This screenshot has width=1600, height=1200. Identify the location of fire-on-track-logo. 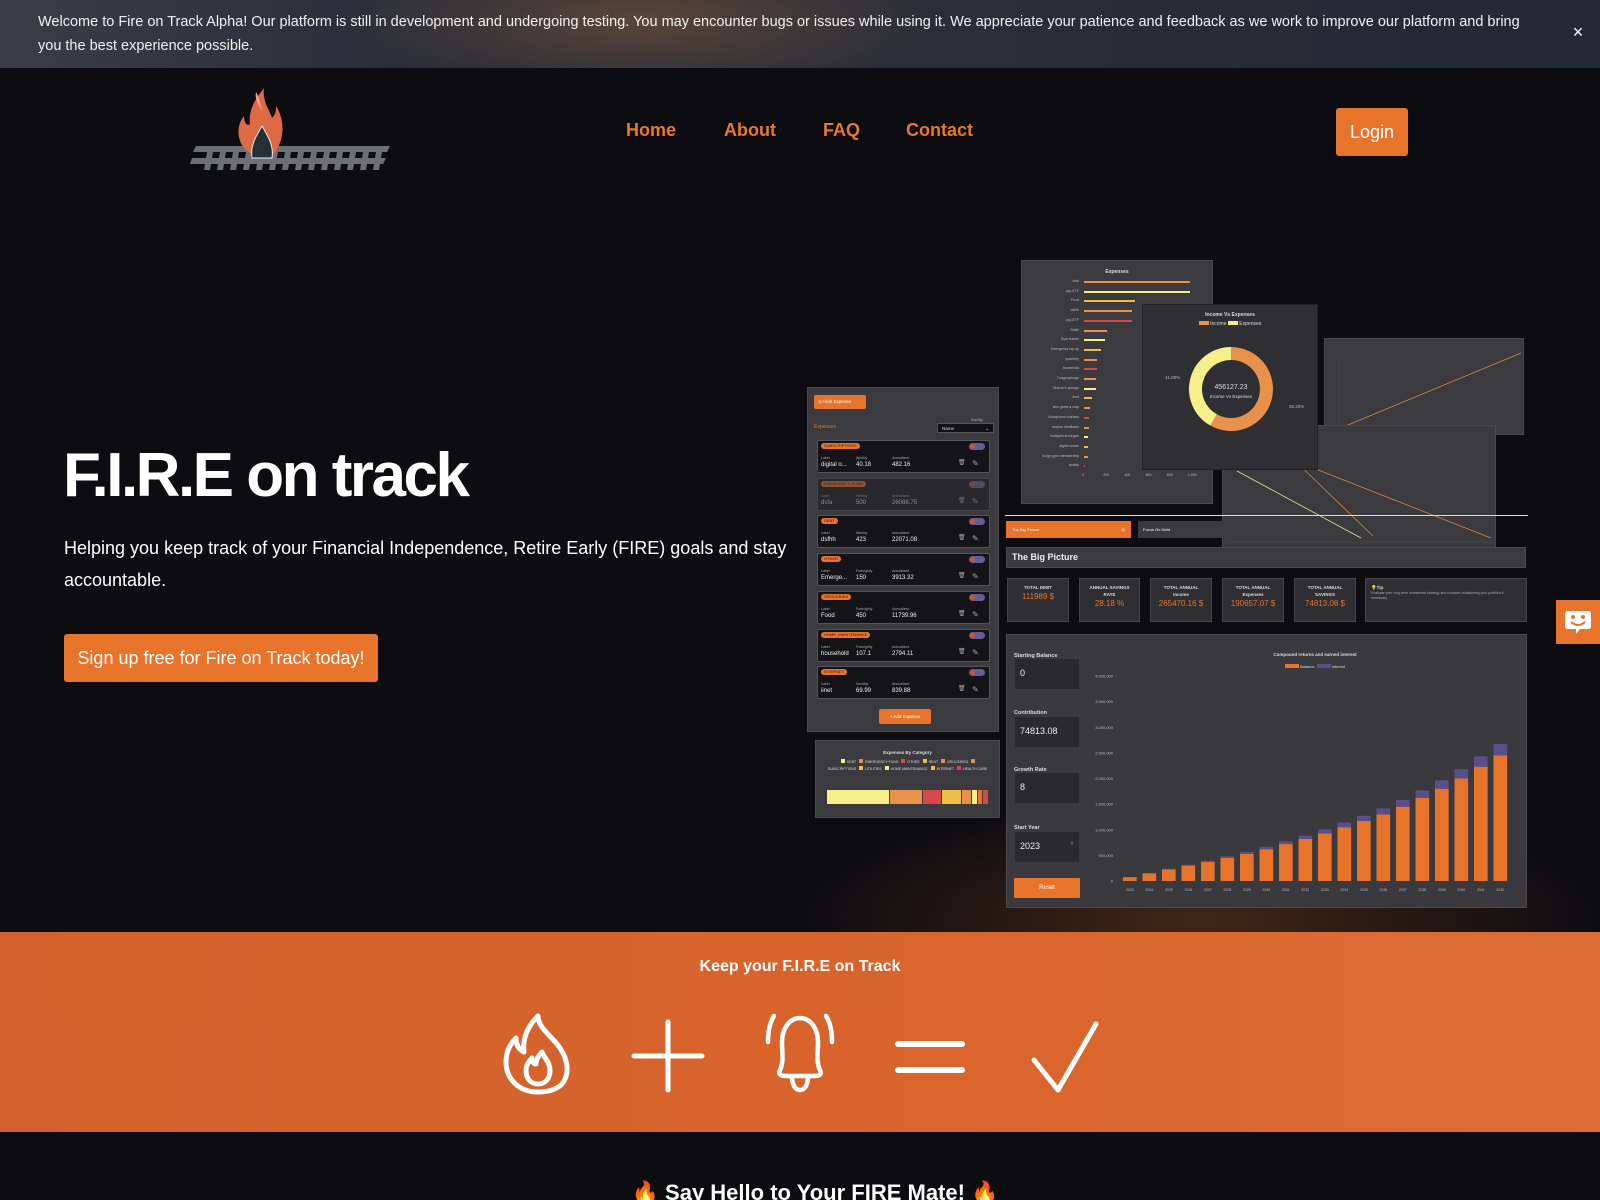
(292, 129).